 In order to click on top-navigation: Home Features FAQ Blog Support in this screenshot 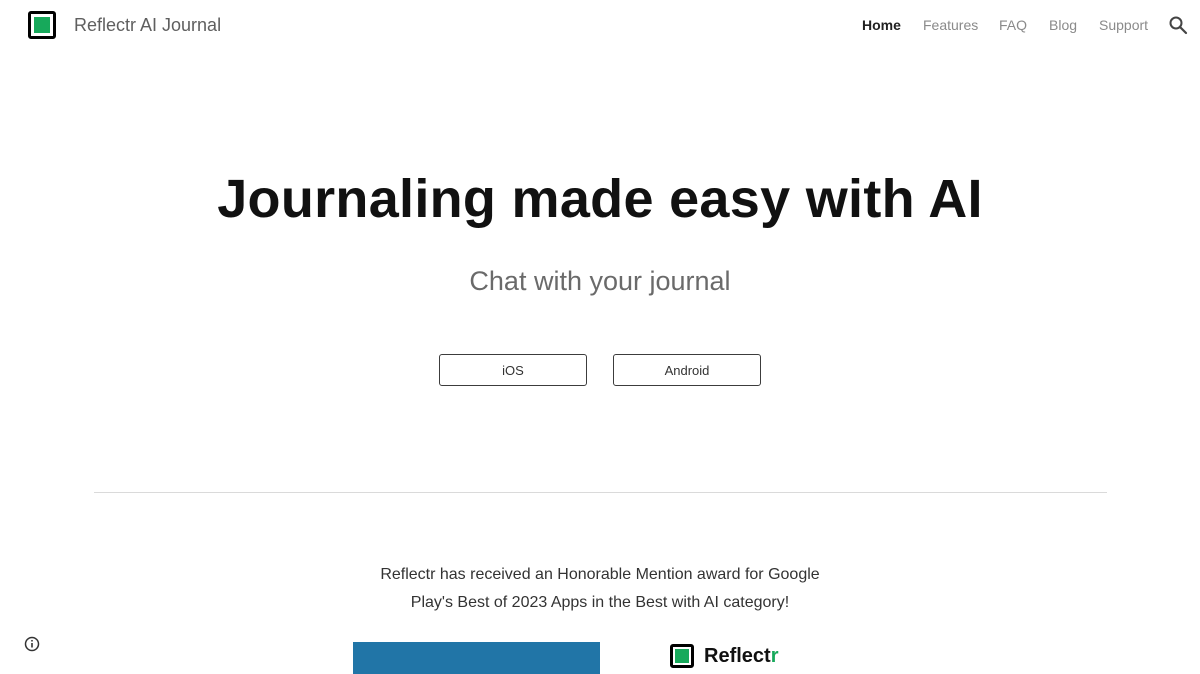, I will do `click(600, 27)`.